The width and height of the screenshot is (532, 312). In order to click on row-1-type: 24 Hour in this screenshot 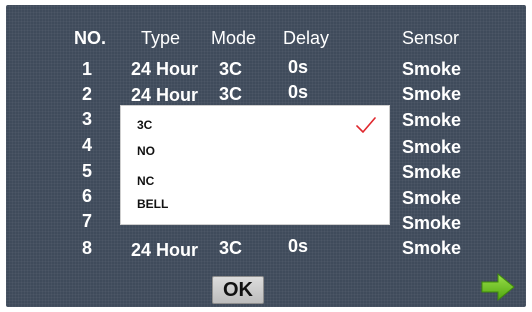, I will do `click(164, 69)`.